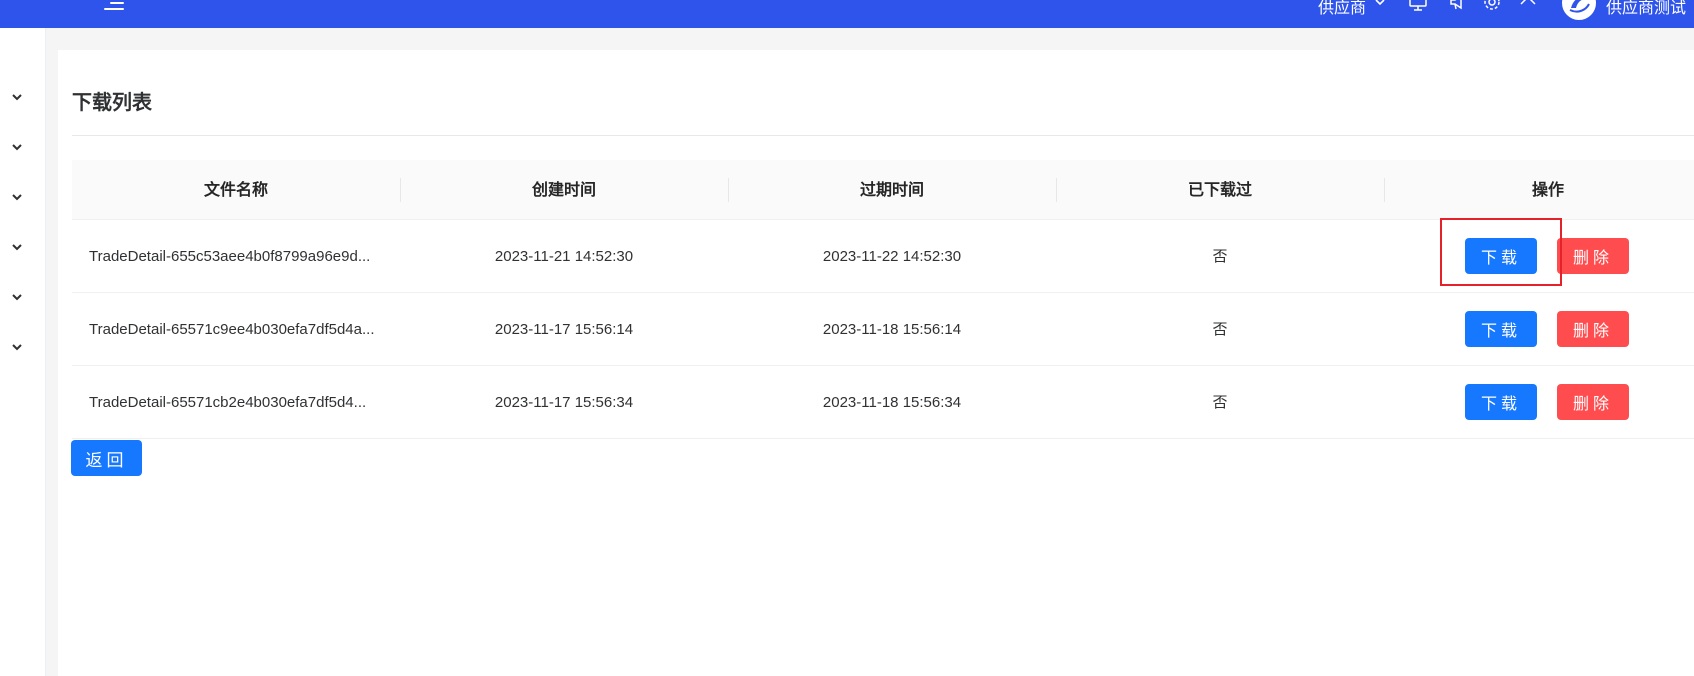  I want to click on role-switcher: 供应商, so click(1342, 9).